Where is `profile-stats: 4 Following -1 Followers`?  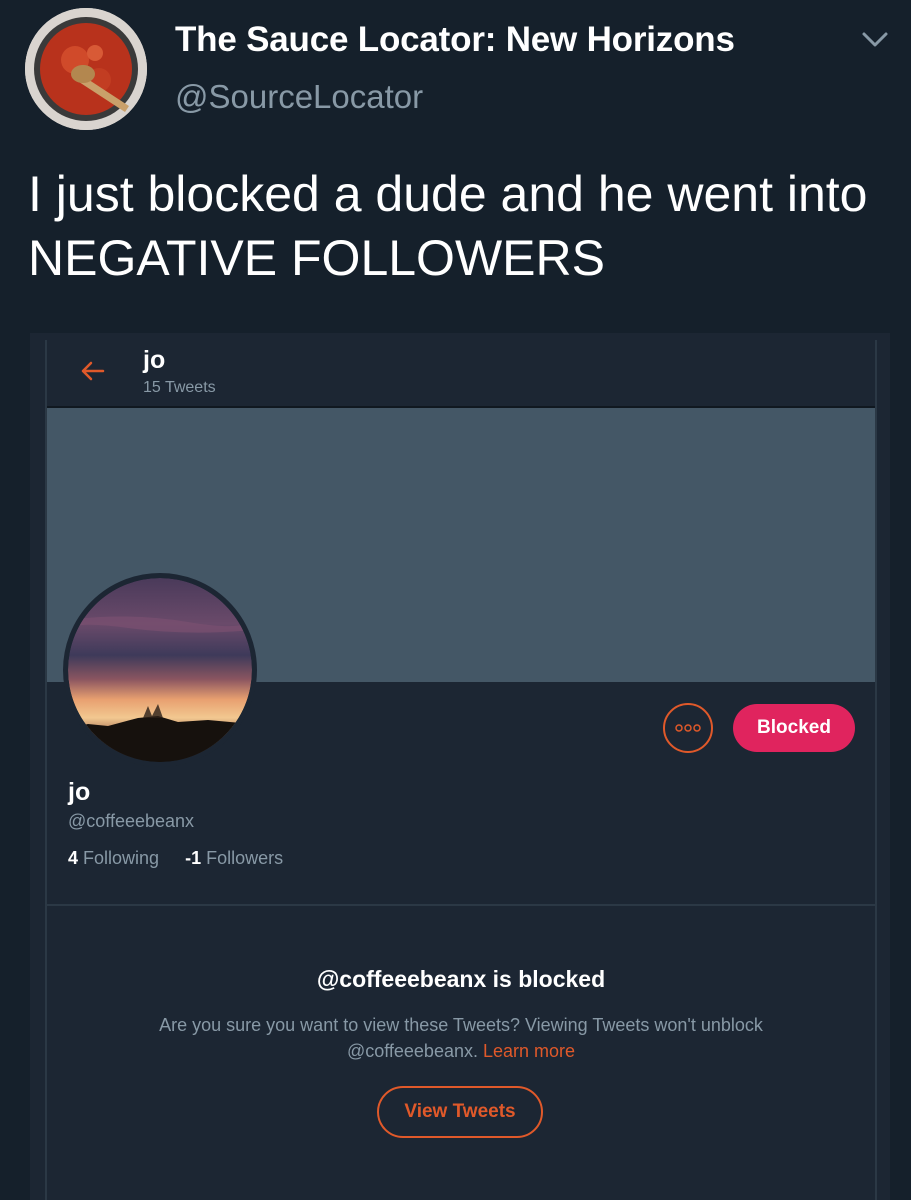
profile-stats: 4 Following -1 Followers is located at coordinates (175, 858).